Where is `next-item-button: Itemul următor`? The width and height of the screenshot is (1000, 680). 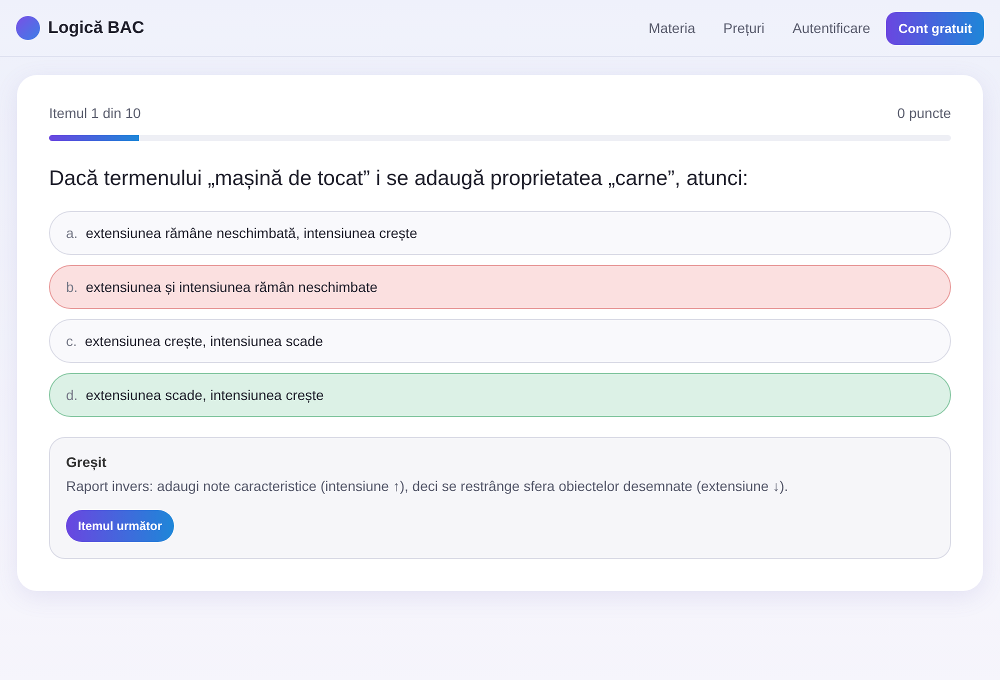 next-item-button: Itemul următor is located at coordinates (120, 526).